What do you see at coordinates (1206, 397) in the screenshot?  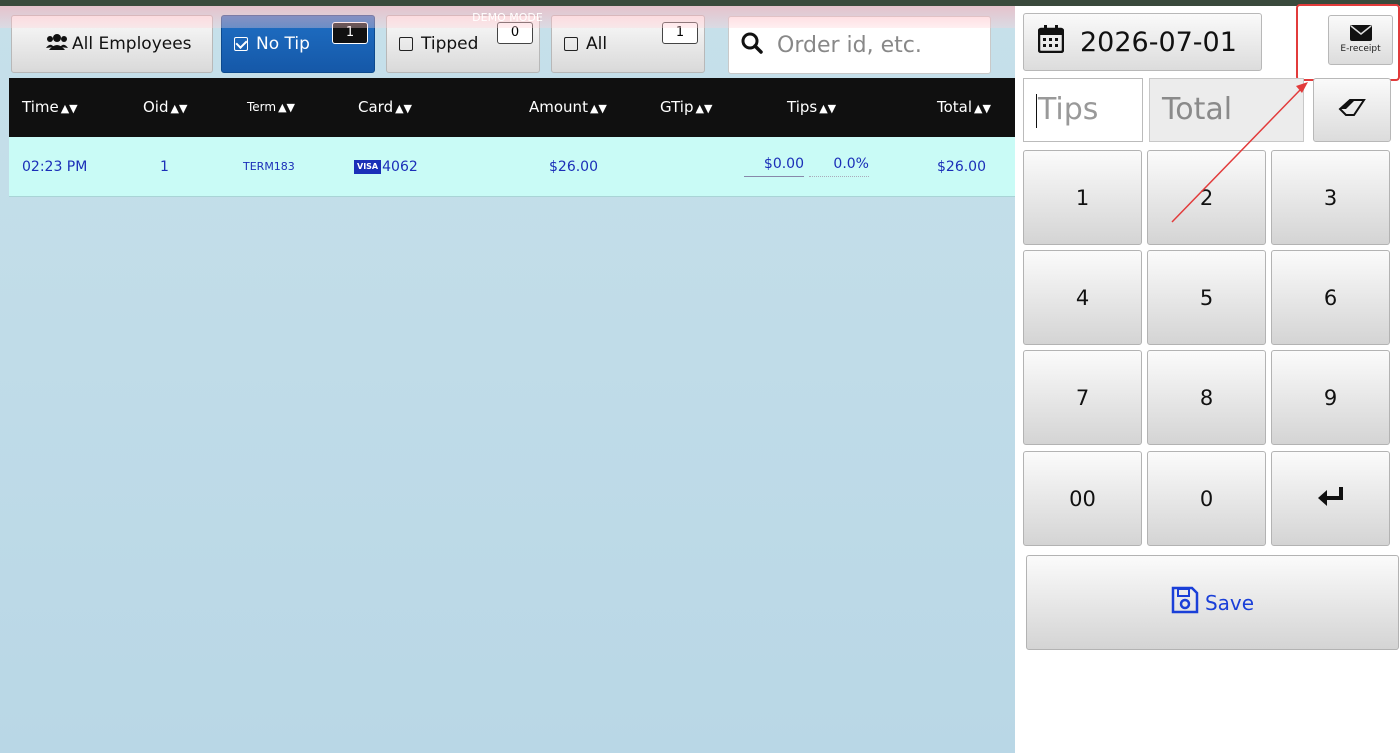 I see `keypad-8: 8` at bounding box center [1206, 397].